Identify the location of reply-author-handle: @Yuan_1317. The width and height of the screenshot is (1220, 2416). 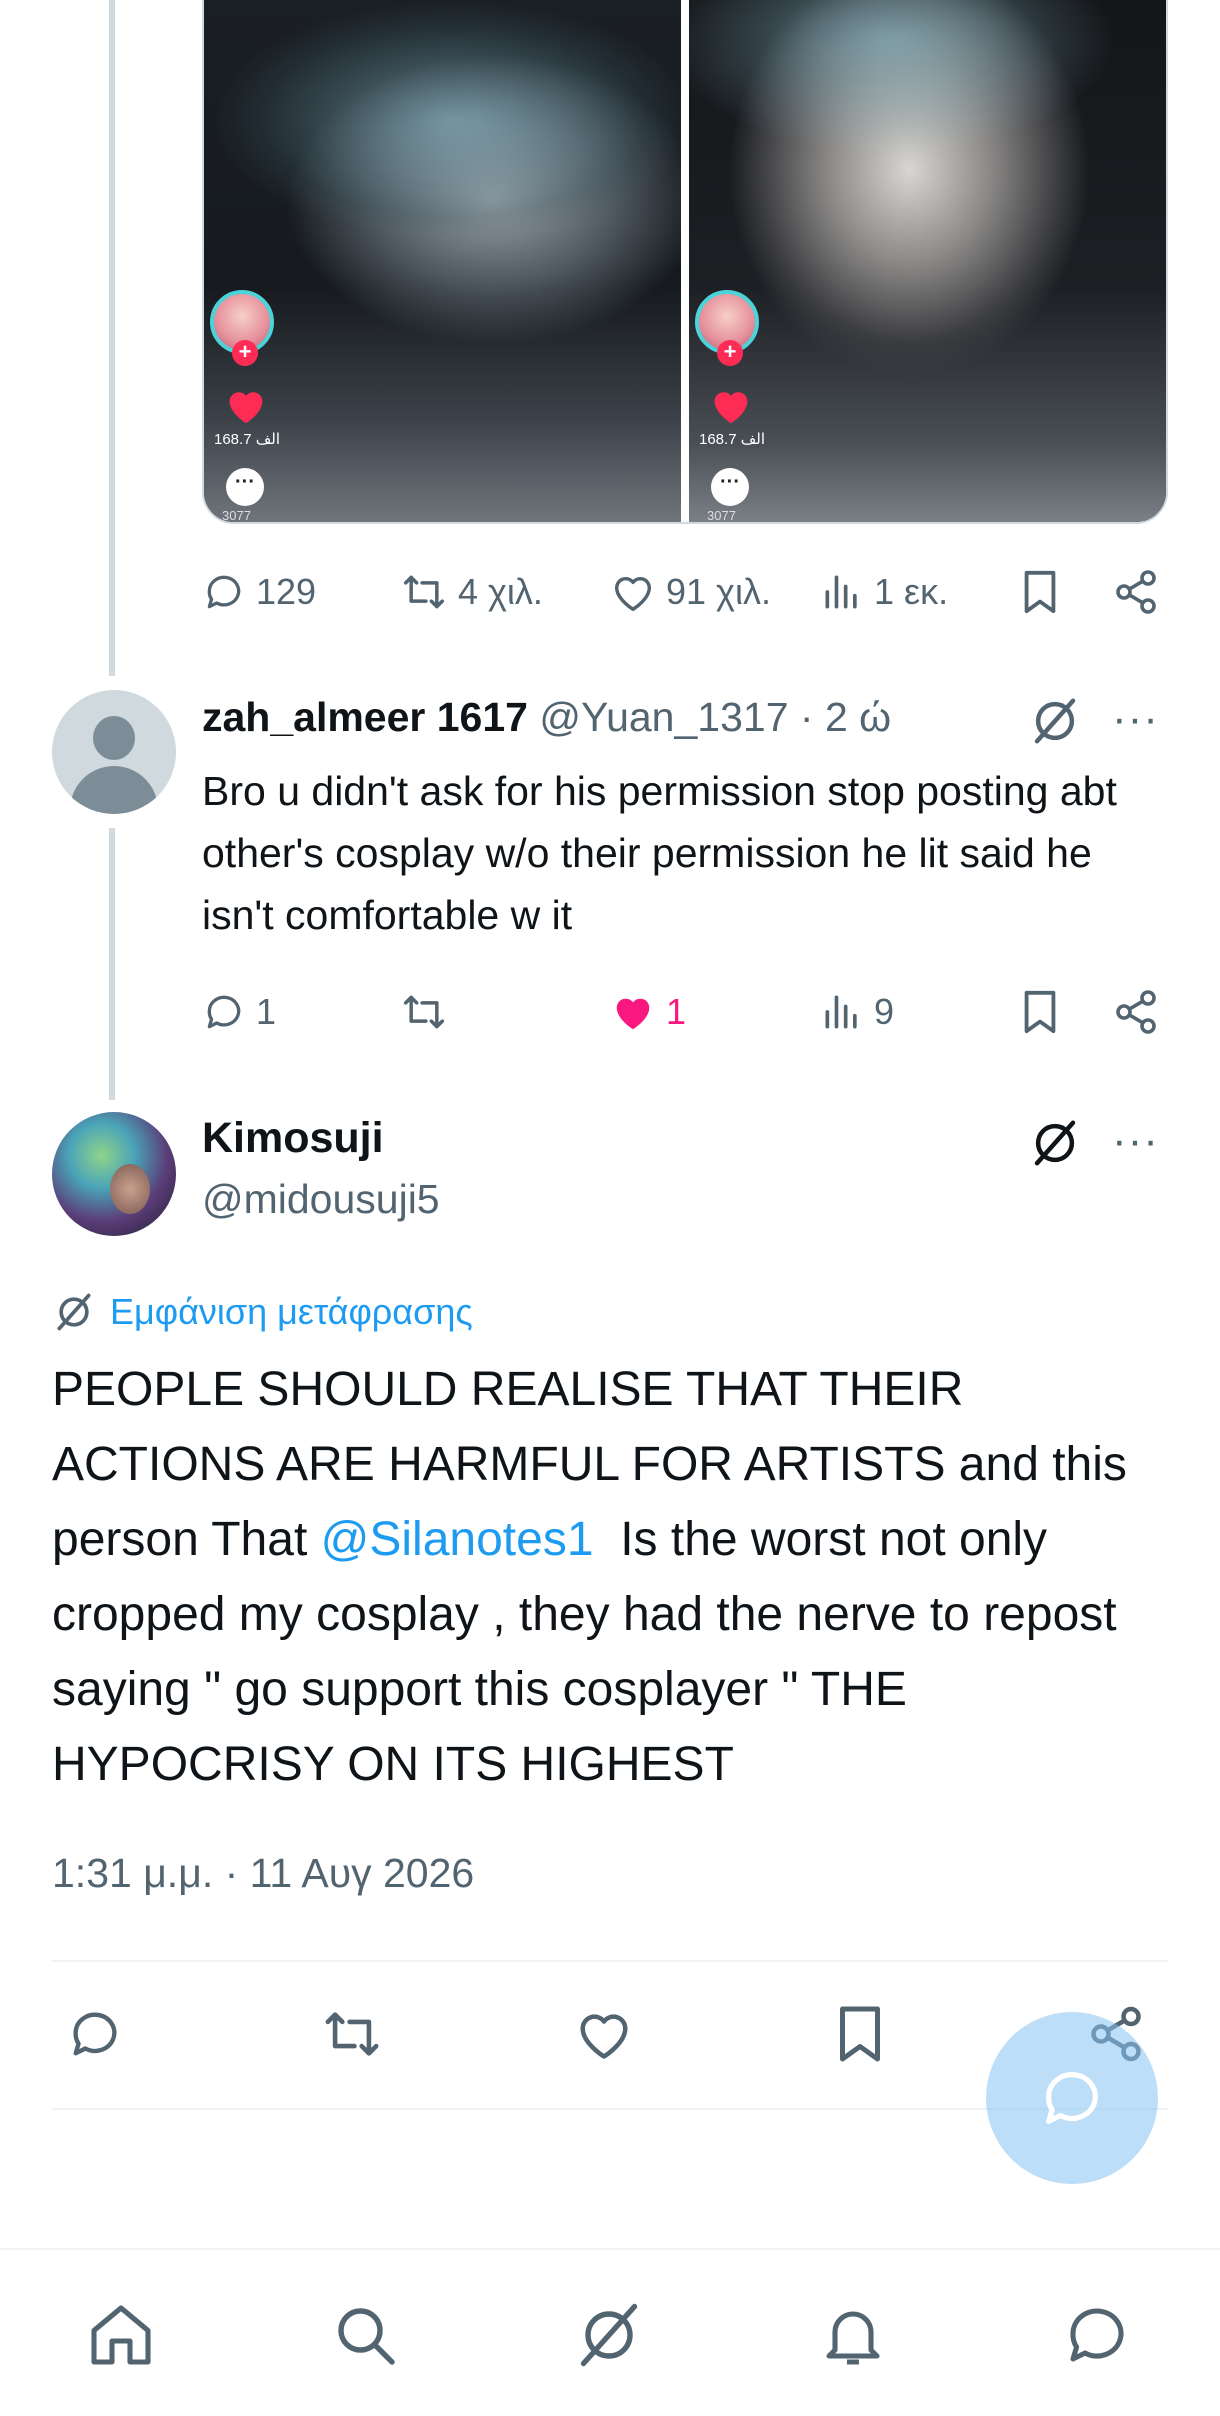
(663, 717).